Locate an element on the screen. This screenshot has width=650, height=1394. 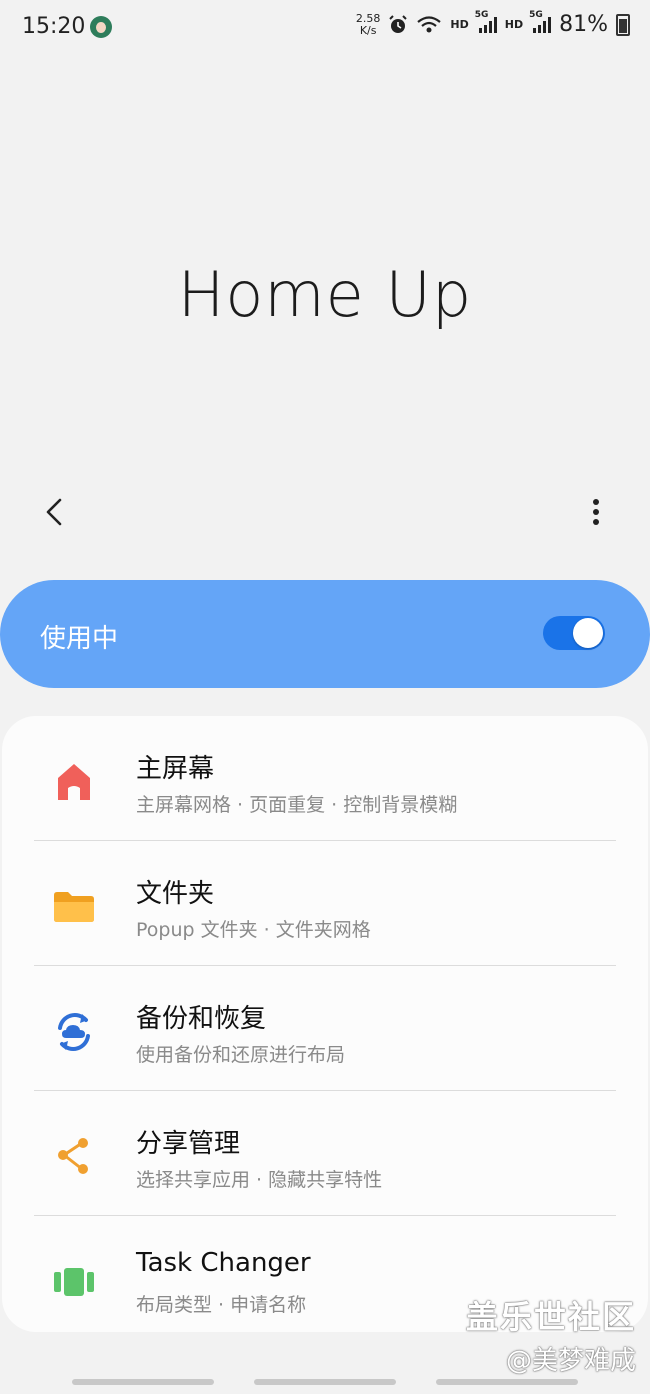
nav-home-button is located at coordinates (325, 1382).